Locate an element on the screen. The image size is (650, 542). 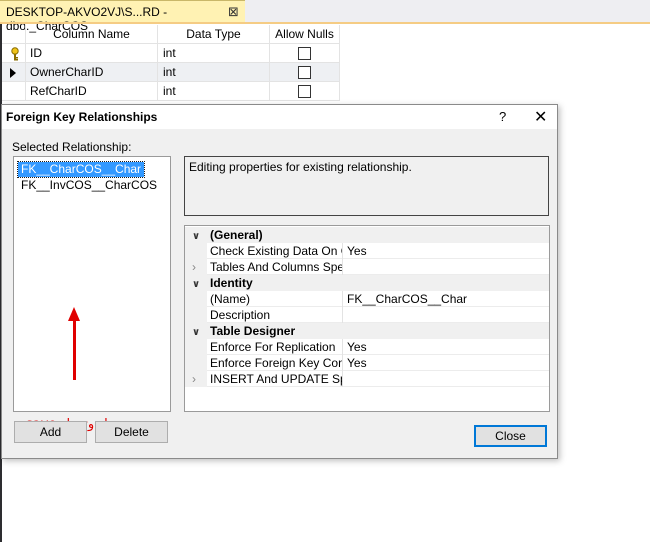
table-row: RefCharID int is located at coordinates (171, 91).